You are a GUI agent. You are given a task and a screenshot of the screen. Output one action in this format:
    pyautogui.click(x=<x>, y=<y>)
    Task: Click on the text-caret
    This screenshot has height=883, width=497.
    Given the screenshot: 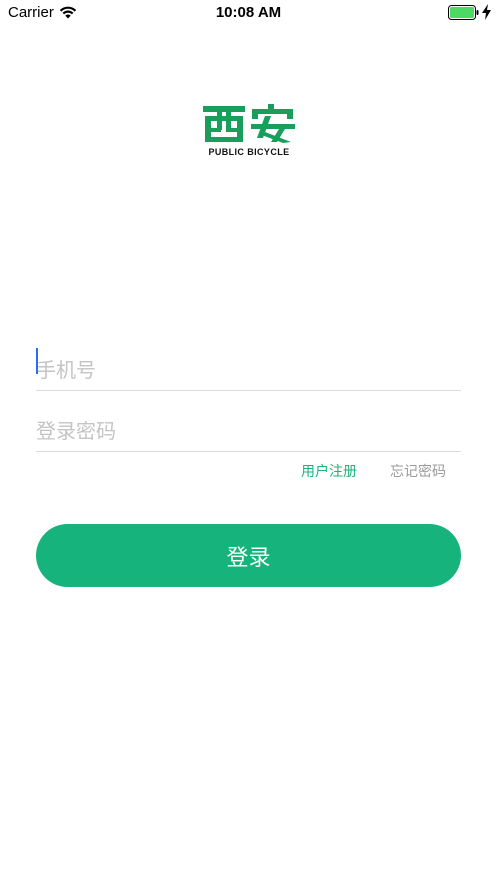 What is the action you would take?
    pyautogui.click(x=37, y=361)
    